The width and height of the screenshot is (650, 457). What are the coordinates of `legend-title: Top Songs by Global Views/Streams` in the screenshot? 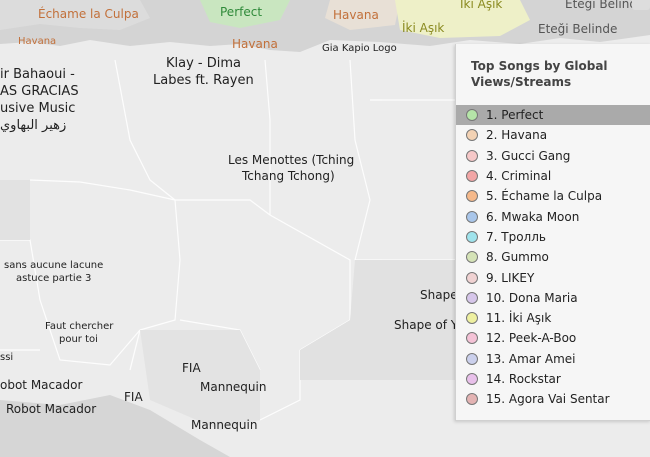 It's located at (539, 74).